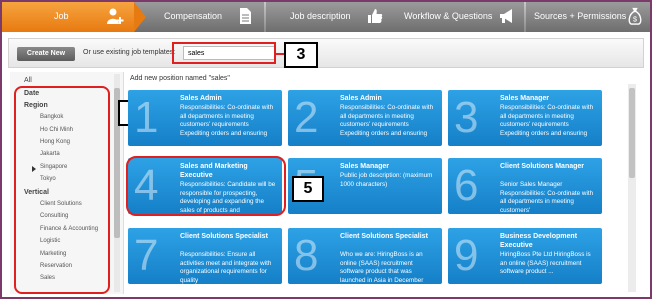 Image resolution: width=652 pixels, height=299 pixels. I want to click on tab-job-description: Job description, so click(332, 17).